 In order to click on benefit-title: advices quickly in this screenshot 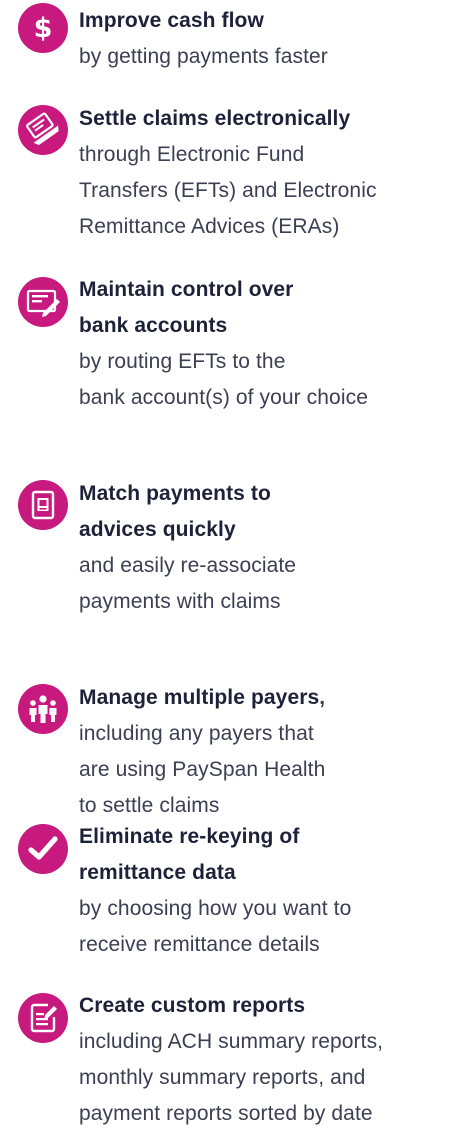, I will do `click(157, 529)`.